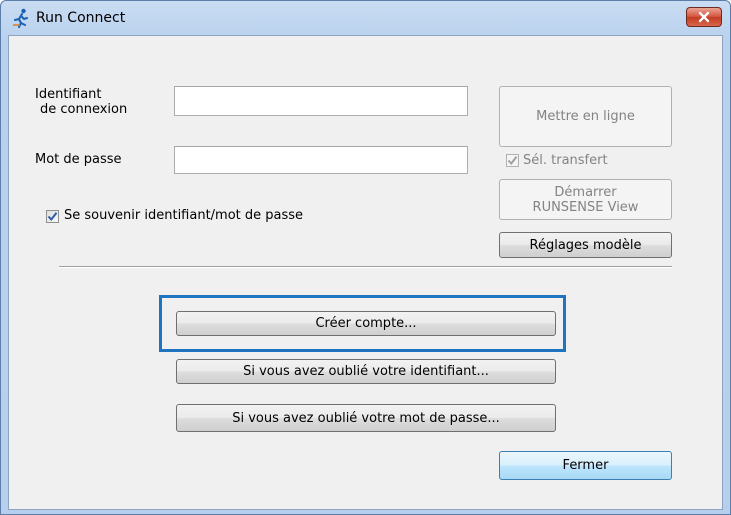  What do you see at coordinates (78, 159) in the screenshot?
I see `password-label: Mot de passe` at bounding box center [78, 159].